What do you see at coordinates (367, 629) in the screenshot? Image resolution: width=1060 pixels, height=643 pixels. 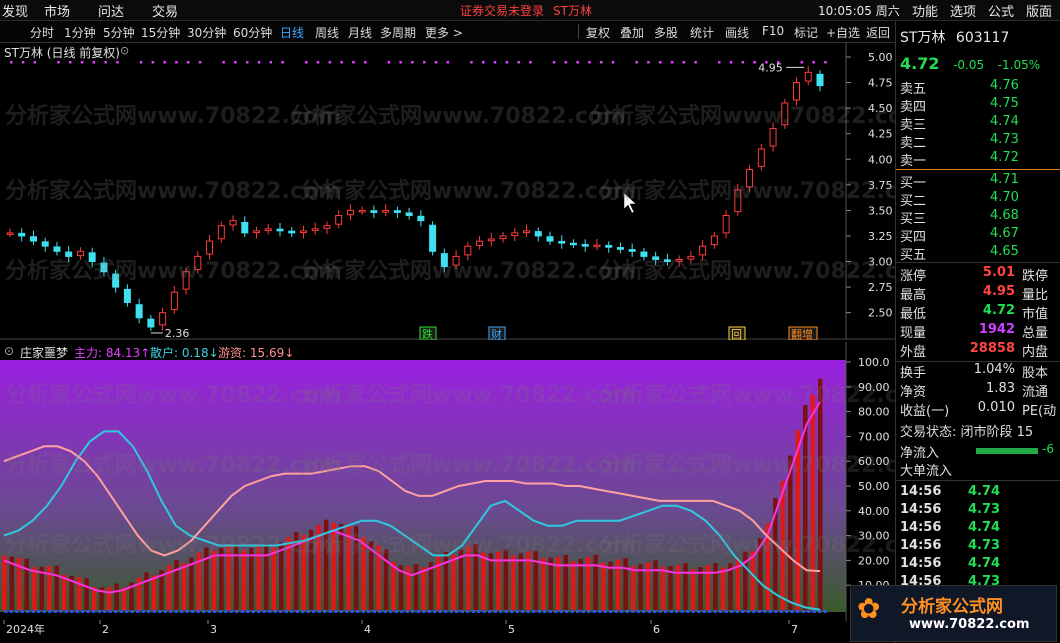 I see `time-tick-label: 4` at bounding box center [367, 629].